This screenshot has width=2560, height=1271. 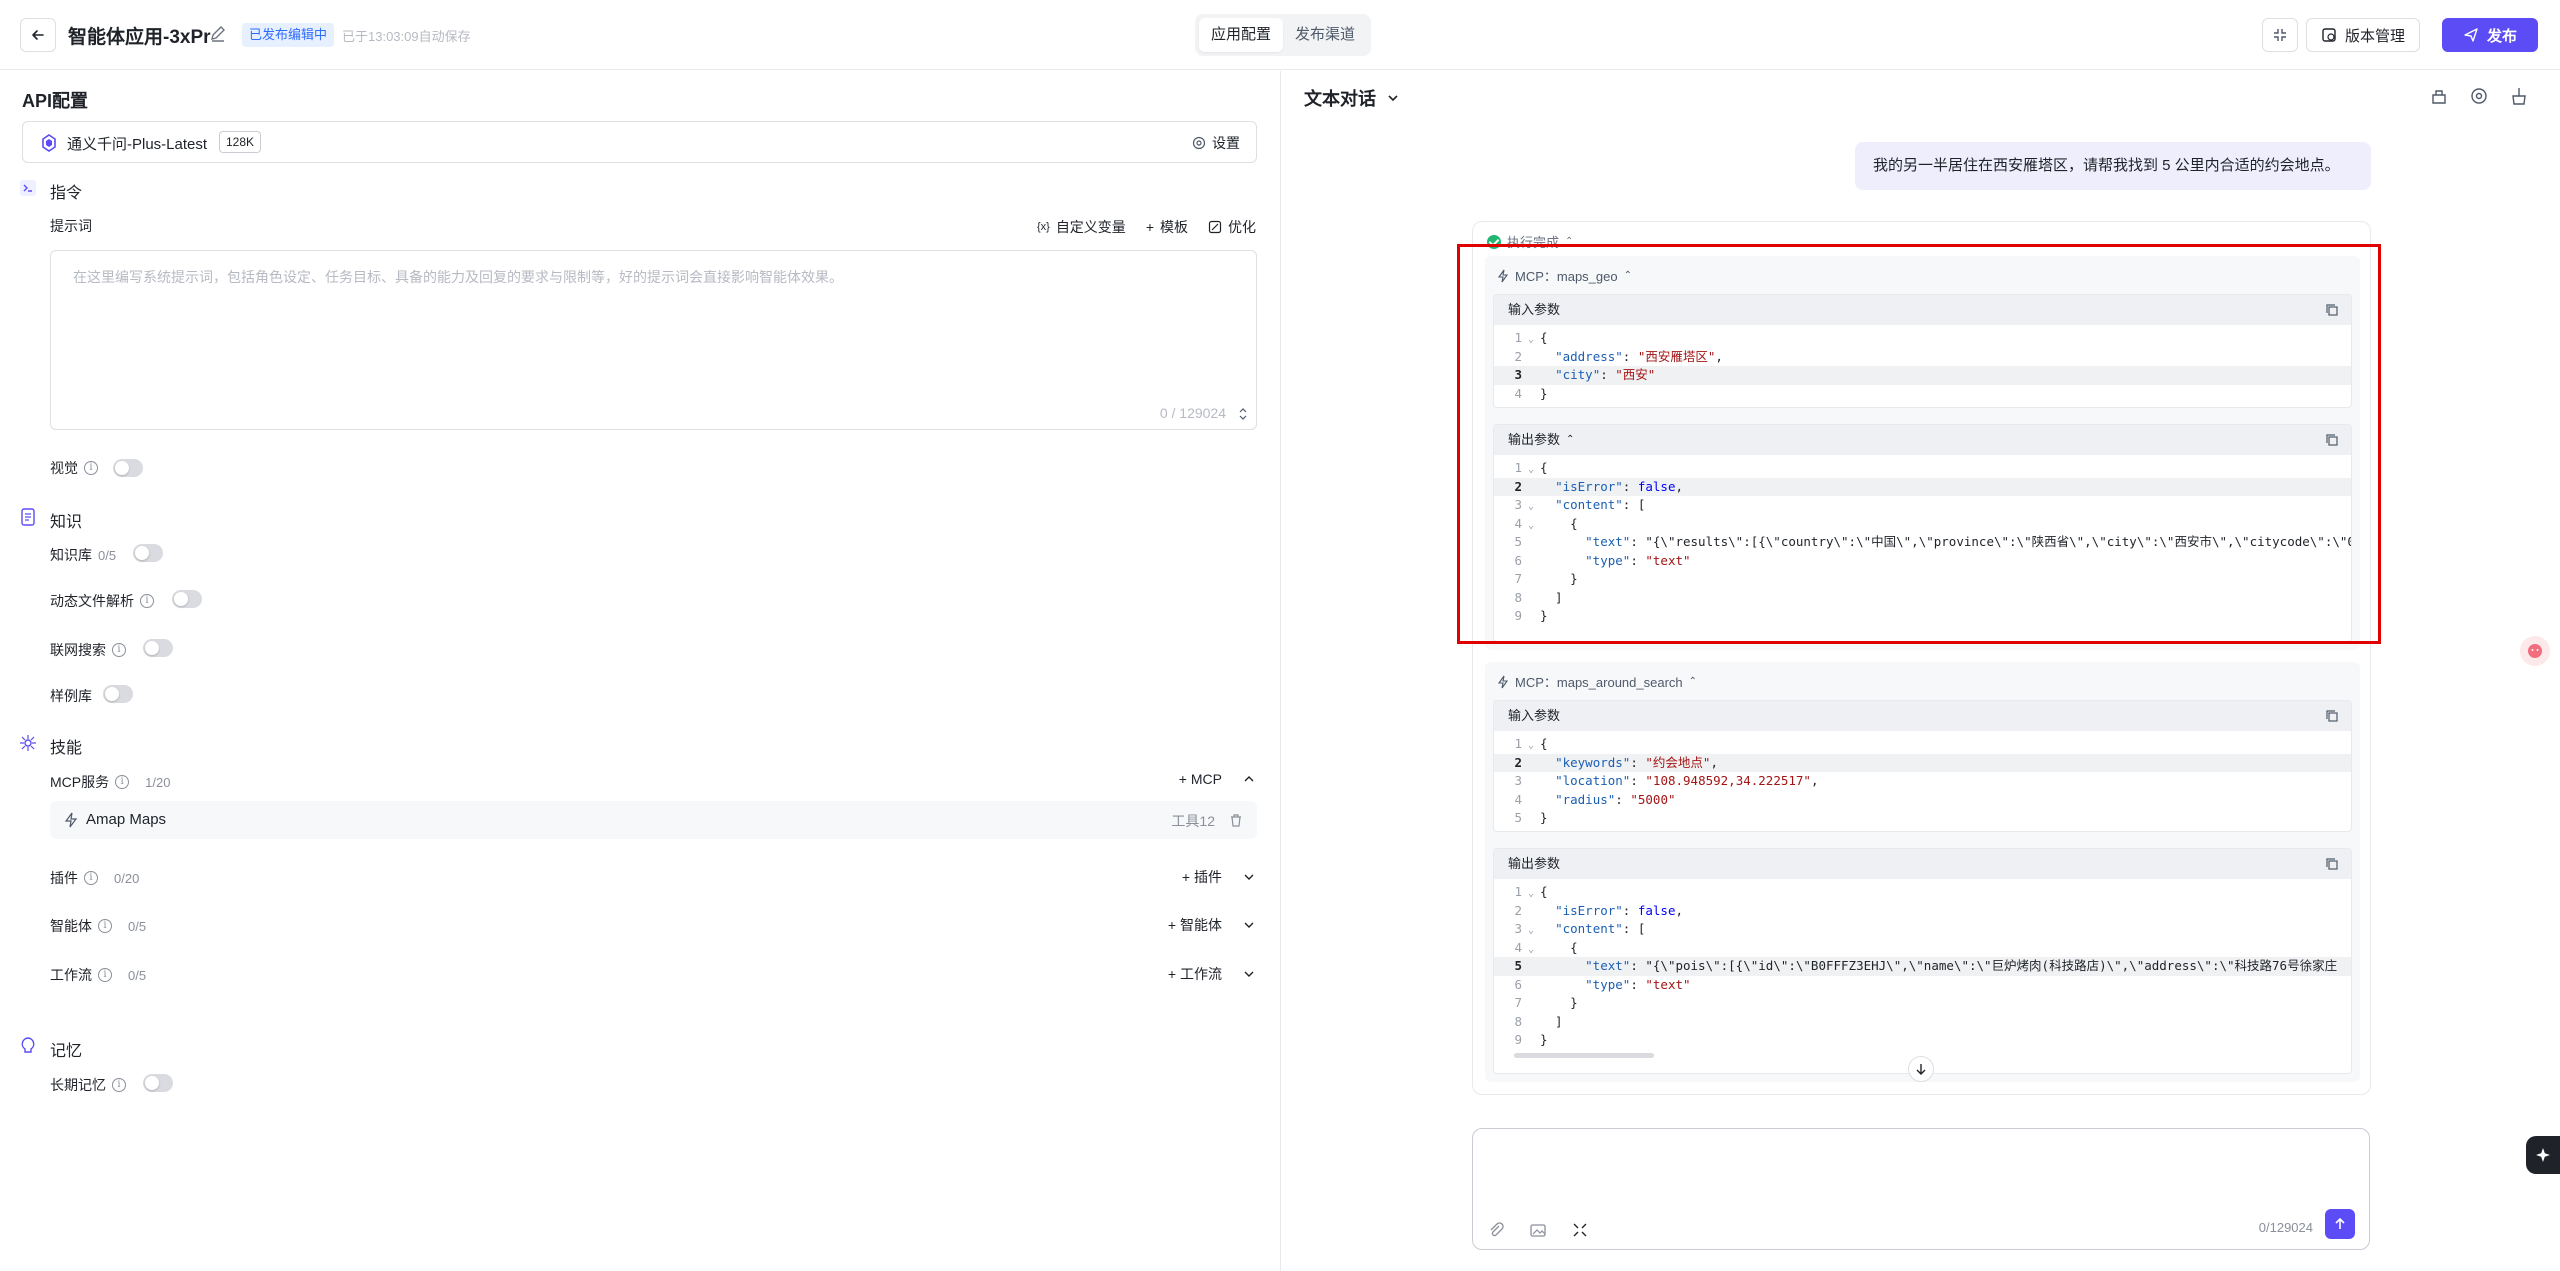 I want to click on template-button: + 模板, so click(x=1167, y=227).